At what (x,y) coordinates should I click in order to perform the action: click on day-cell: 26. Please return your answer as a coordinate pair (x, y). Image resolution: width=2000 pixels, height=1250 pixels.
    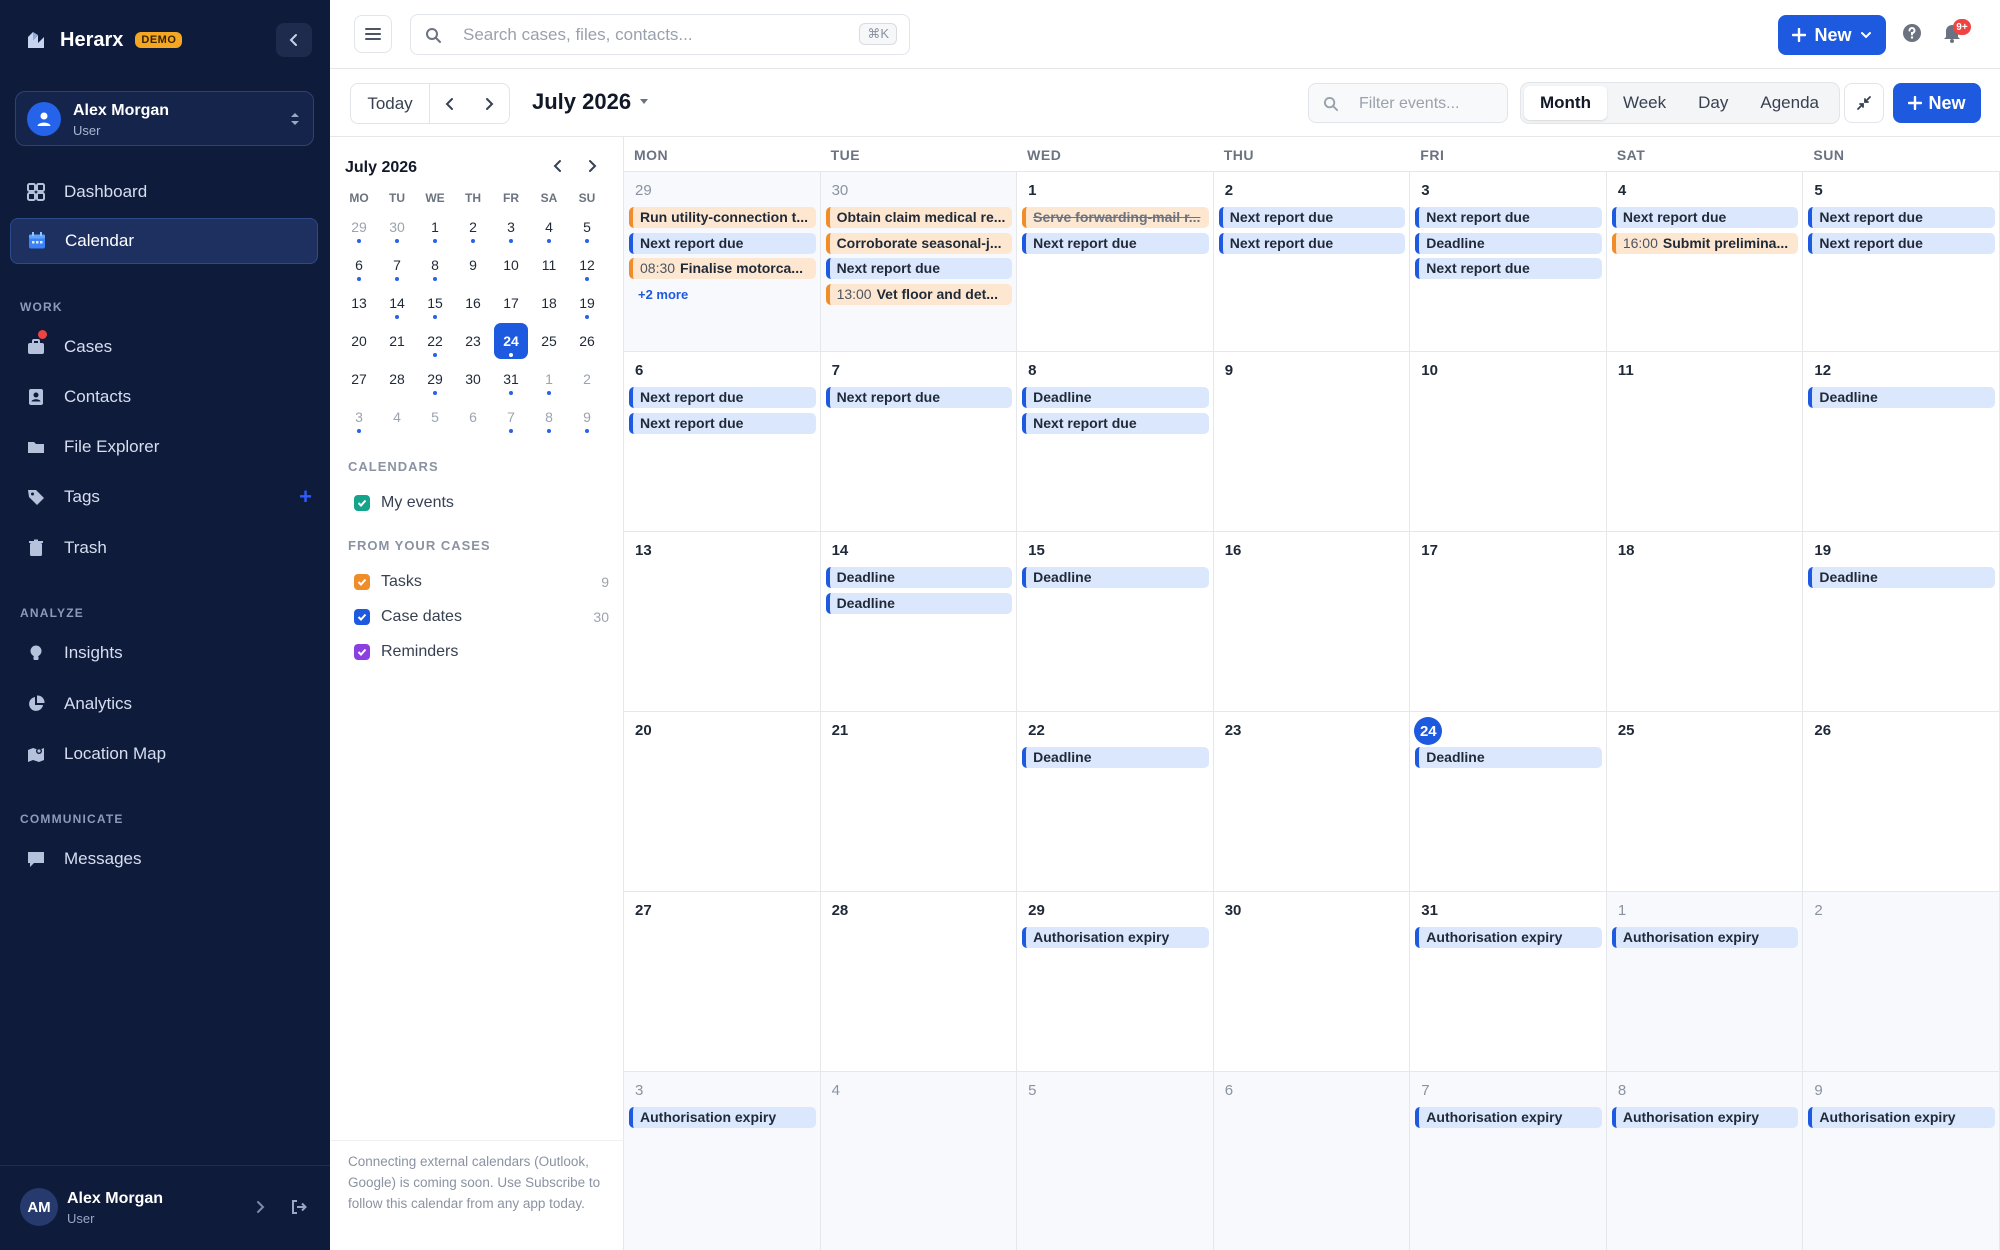
    Looking at the image, I should click on (1901, 802).